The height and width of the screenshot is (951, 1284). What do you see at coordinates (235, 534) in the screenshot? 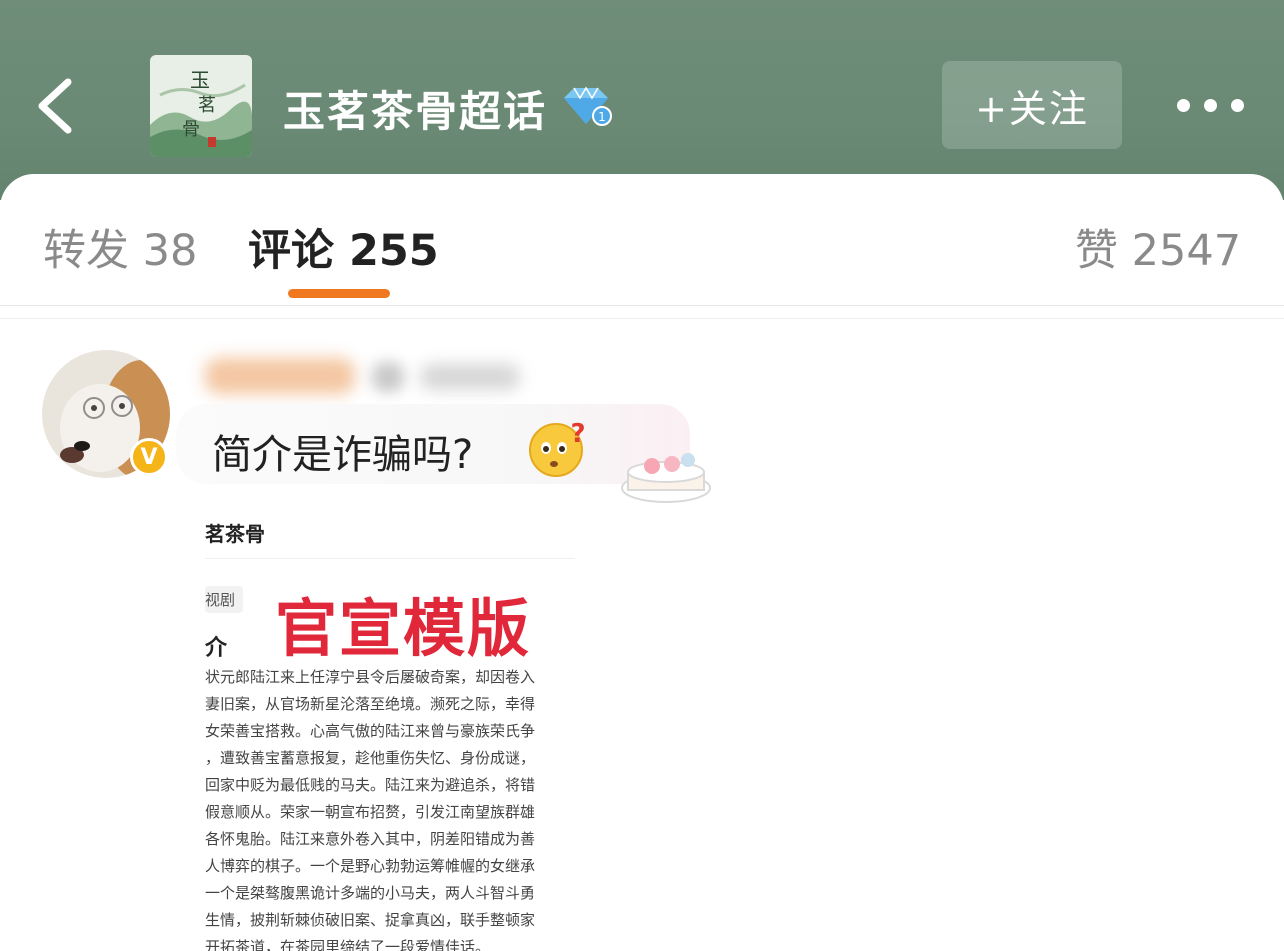
I see `image-drama-title: 茗茶骨` at bounding box center [235, 534].